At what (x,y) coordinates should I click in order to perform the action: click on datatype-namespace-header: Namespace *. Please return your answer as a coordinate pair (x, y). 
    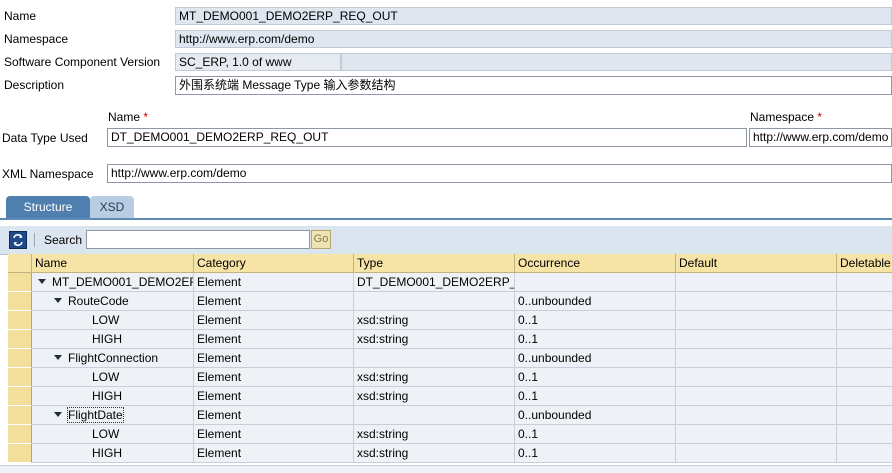
    Looking at the image, I should click on (786, 117).